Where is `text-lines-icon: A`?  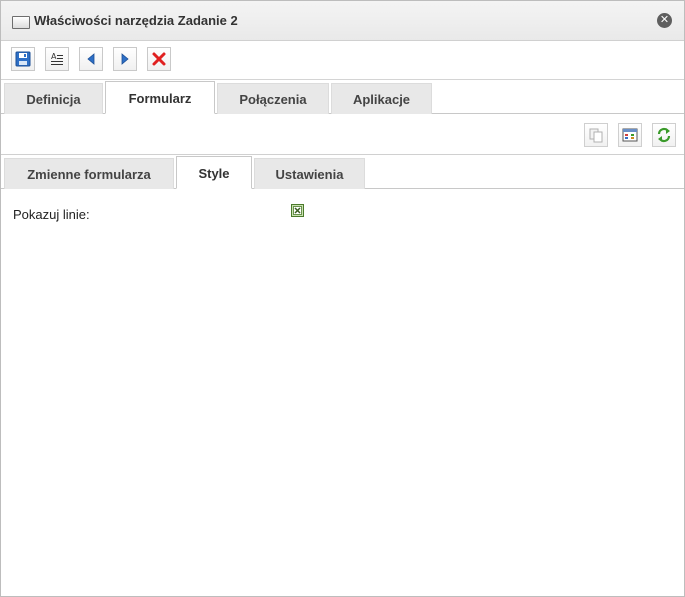
text-lines-icon: A is located at coordinates (57, 58).